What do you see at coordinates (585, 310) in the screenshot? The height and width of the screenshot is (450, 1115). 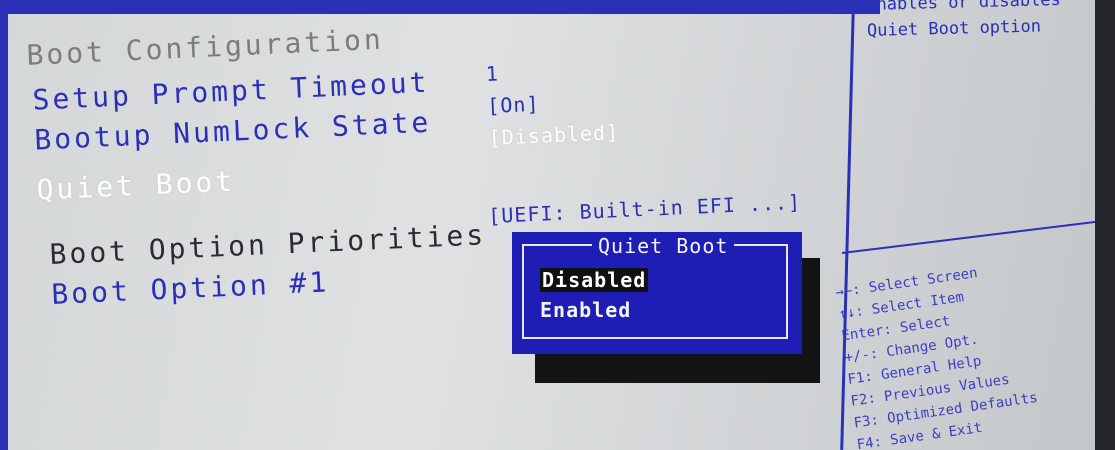 I see `popup-option-enabled: Enabled` at bounding box center [585, 310].